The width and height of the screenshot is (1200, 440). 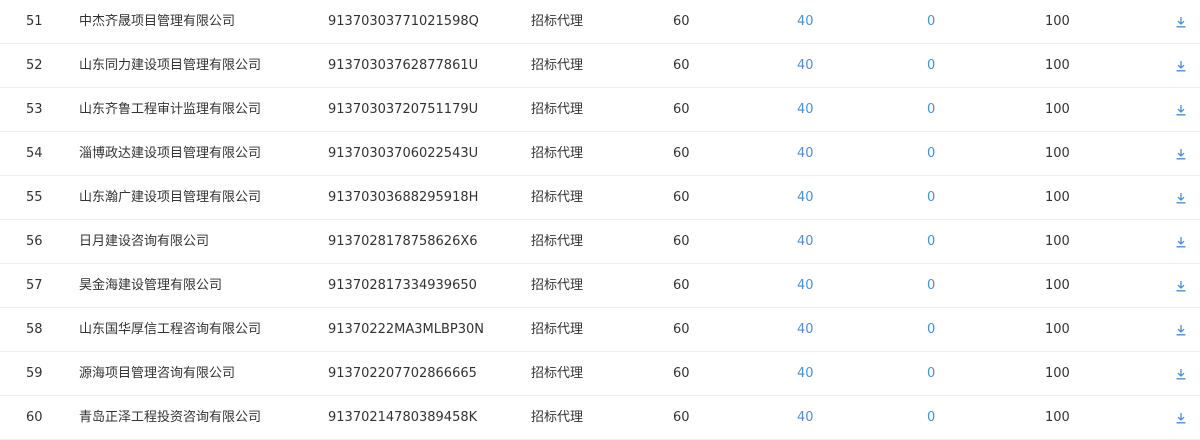 I want to click on company-name: 源海项目管理咨询有限公司, so click(x=157, y=373).